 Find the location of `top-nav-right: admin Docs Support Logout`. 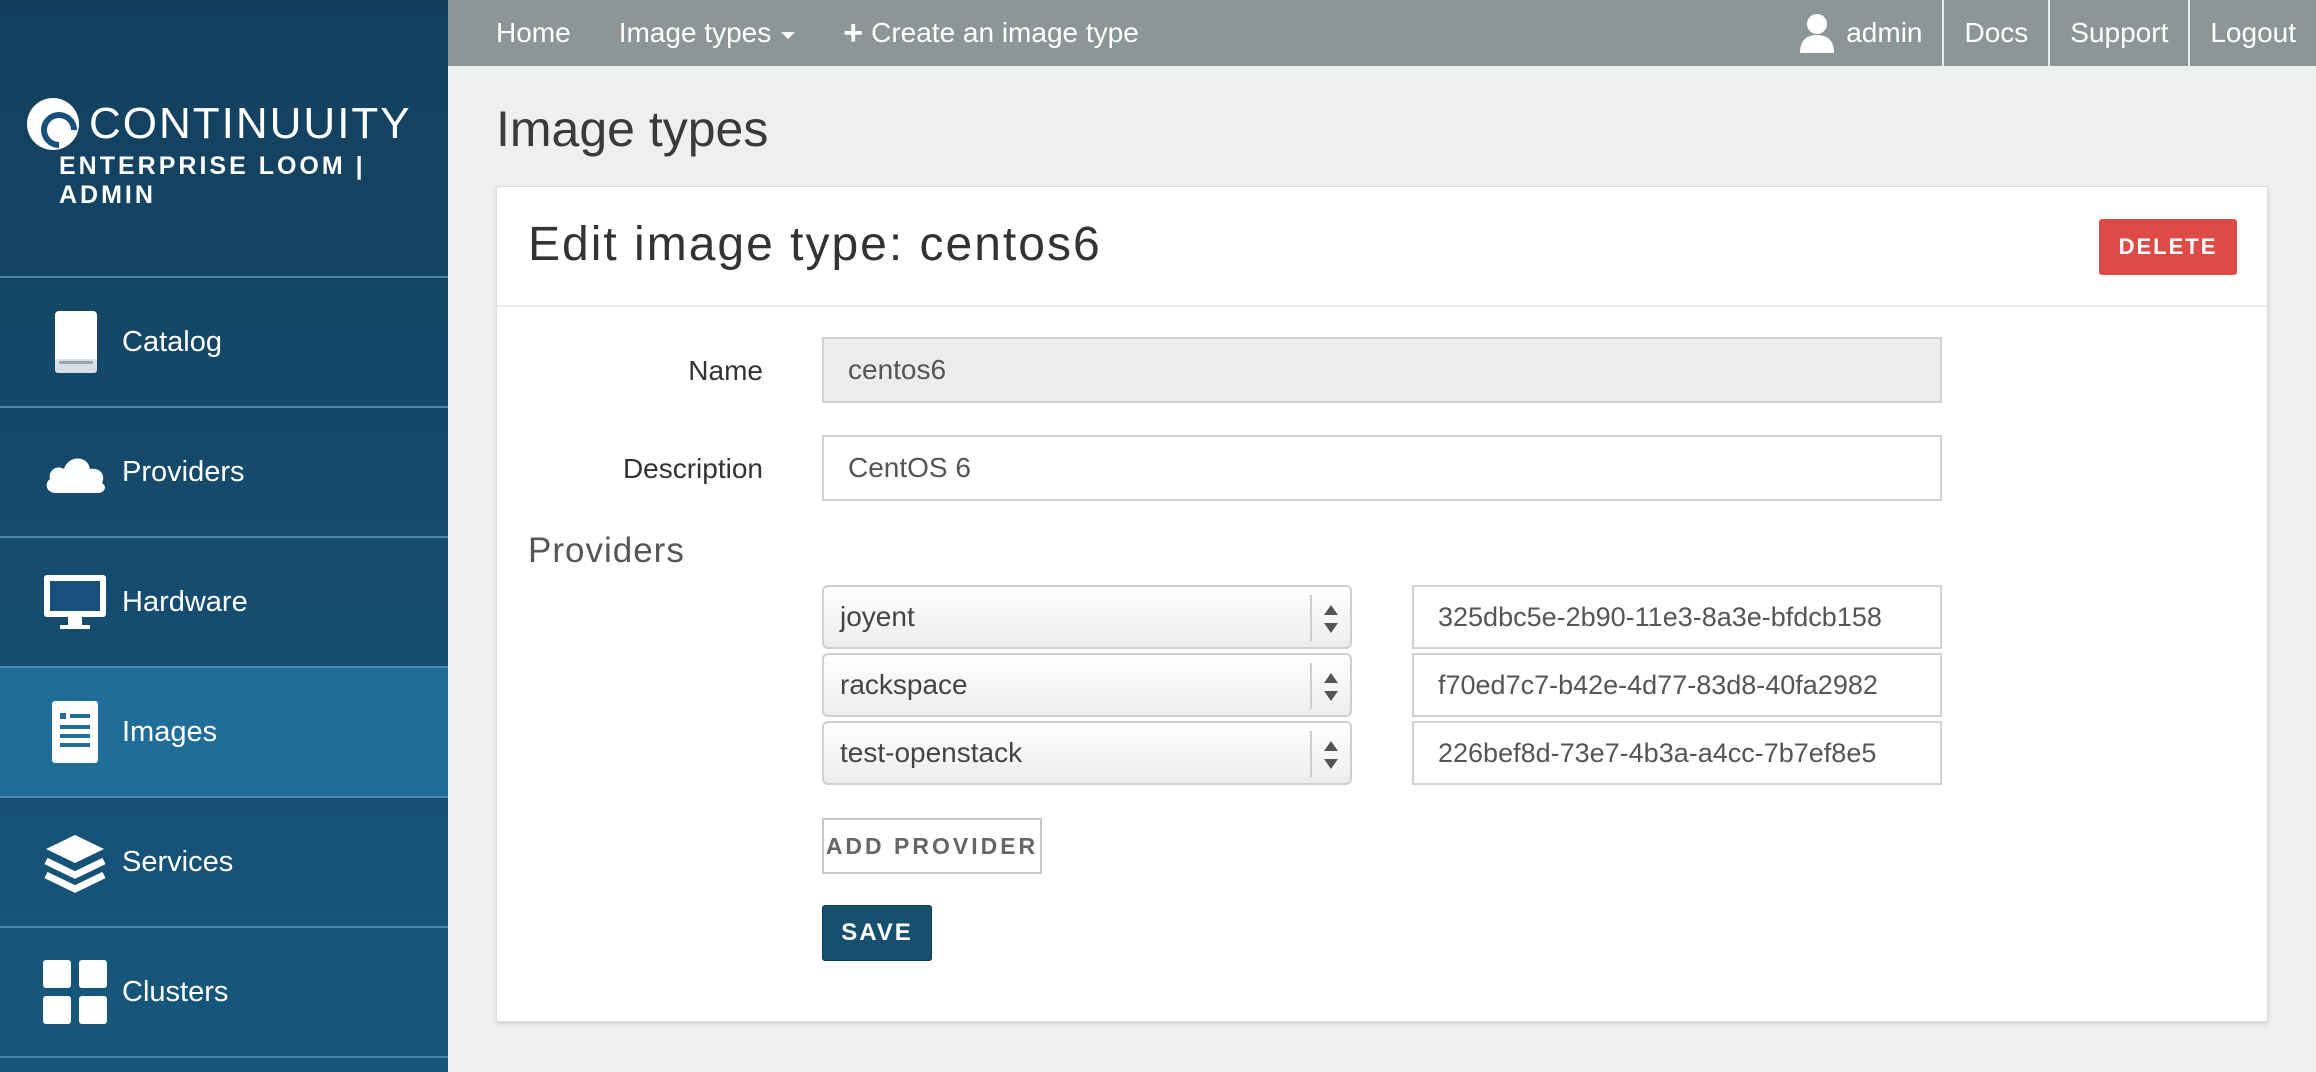

top-nav-right: admin Docs Support Logout is located at coordinates (2048, 33).